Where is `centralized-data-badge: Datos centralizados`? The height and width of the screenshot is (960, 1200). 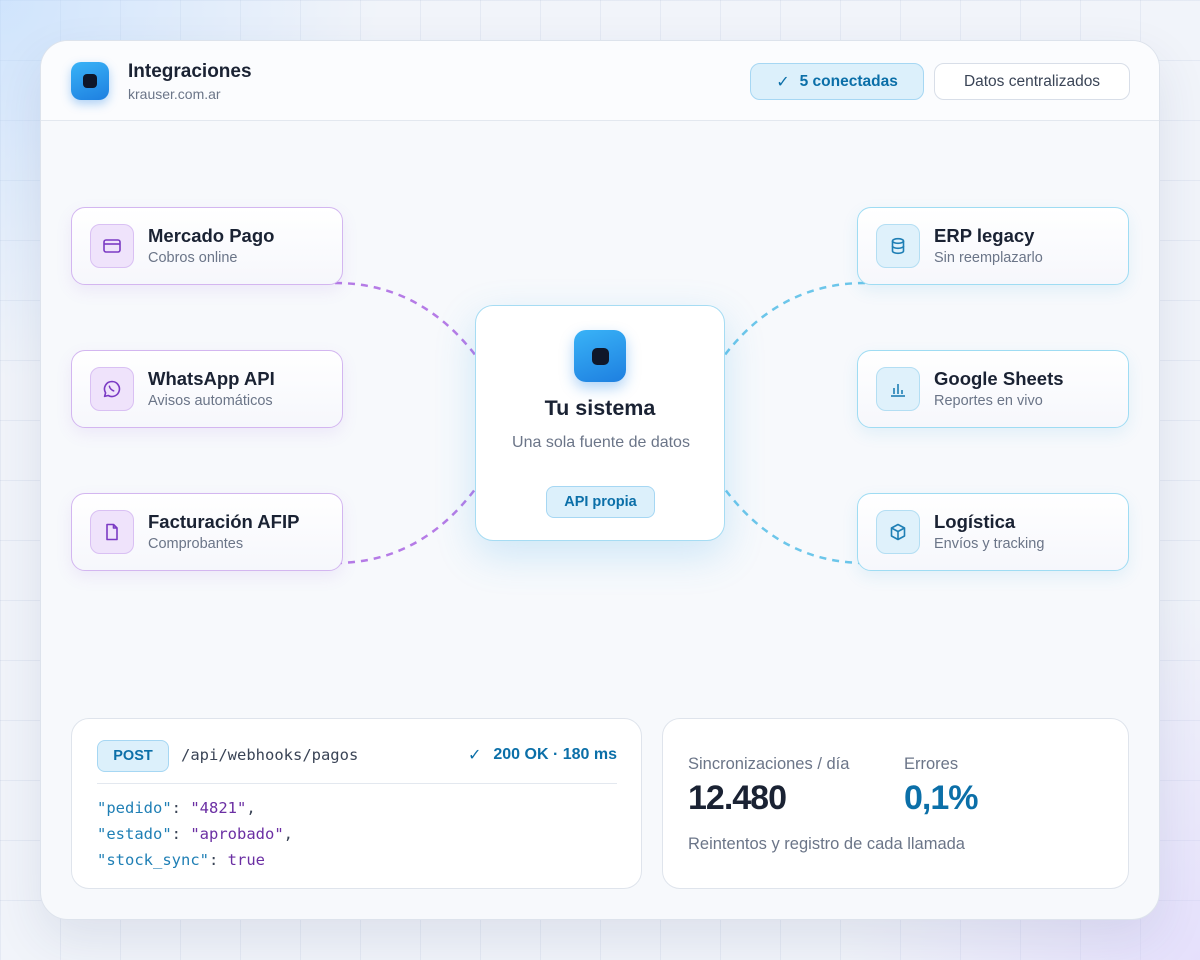
centralized-data-badge: Datos centralizados is located at coordinates (1032, 81).